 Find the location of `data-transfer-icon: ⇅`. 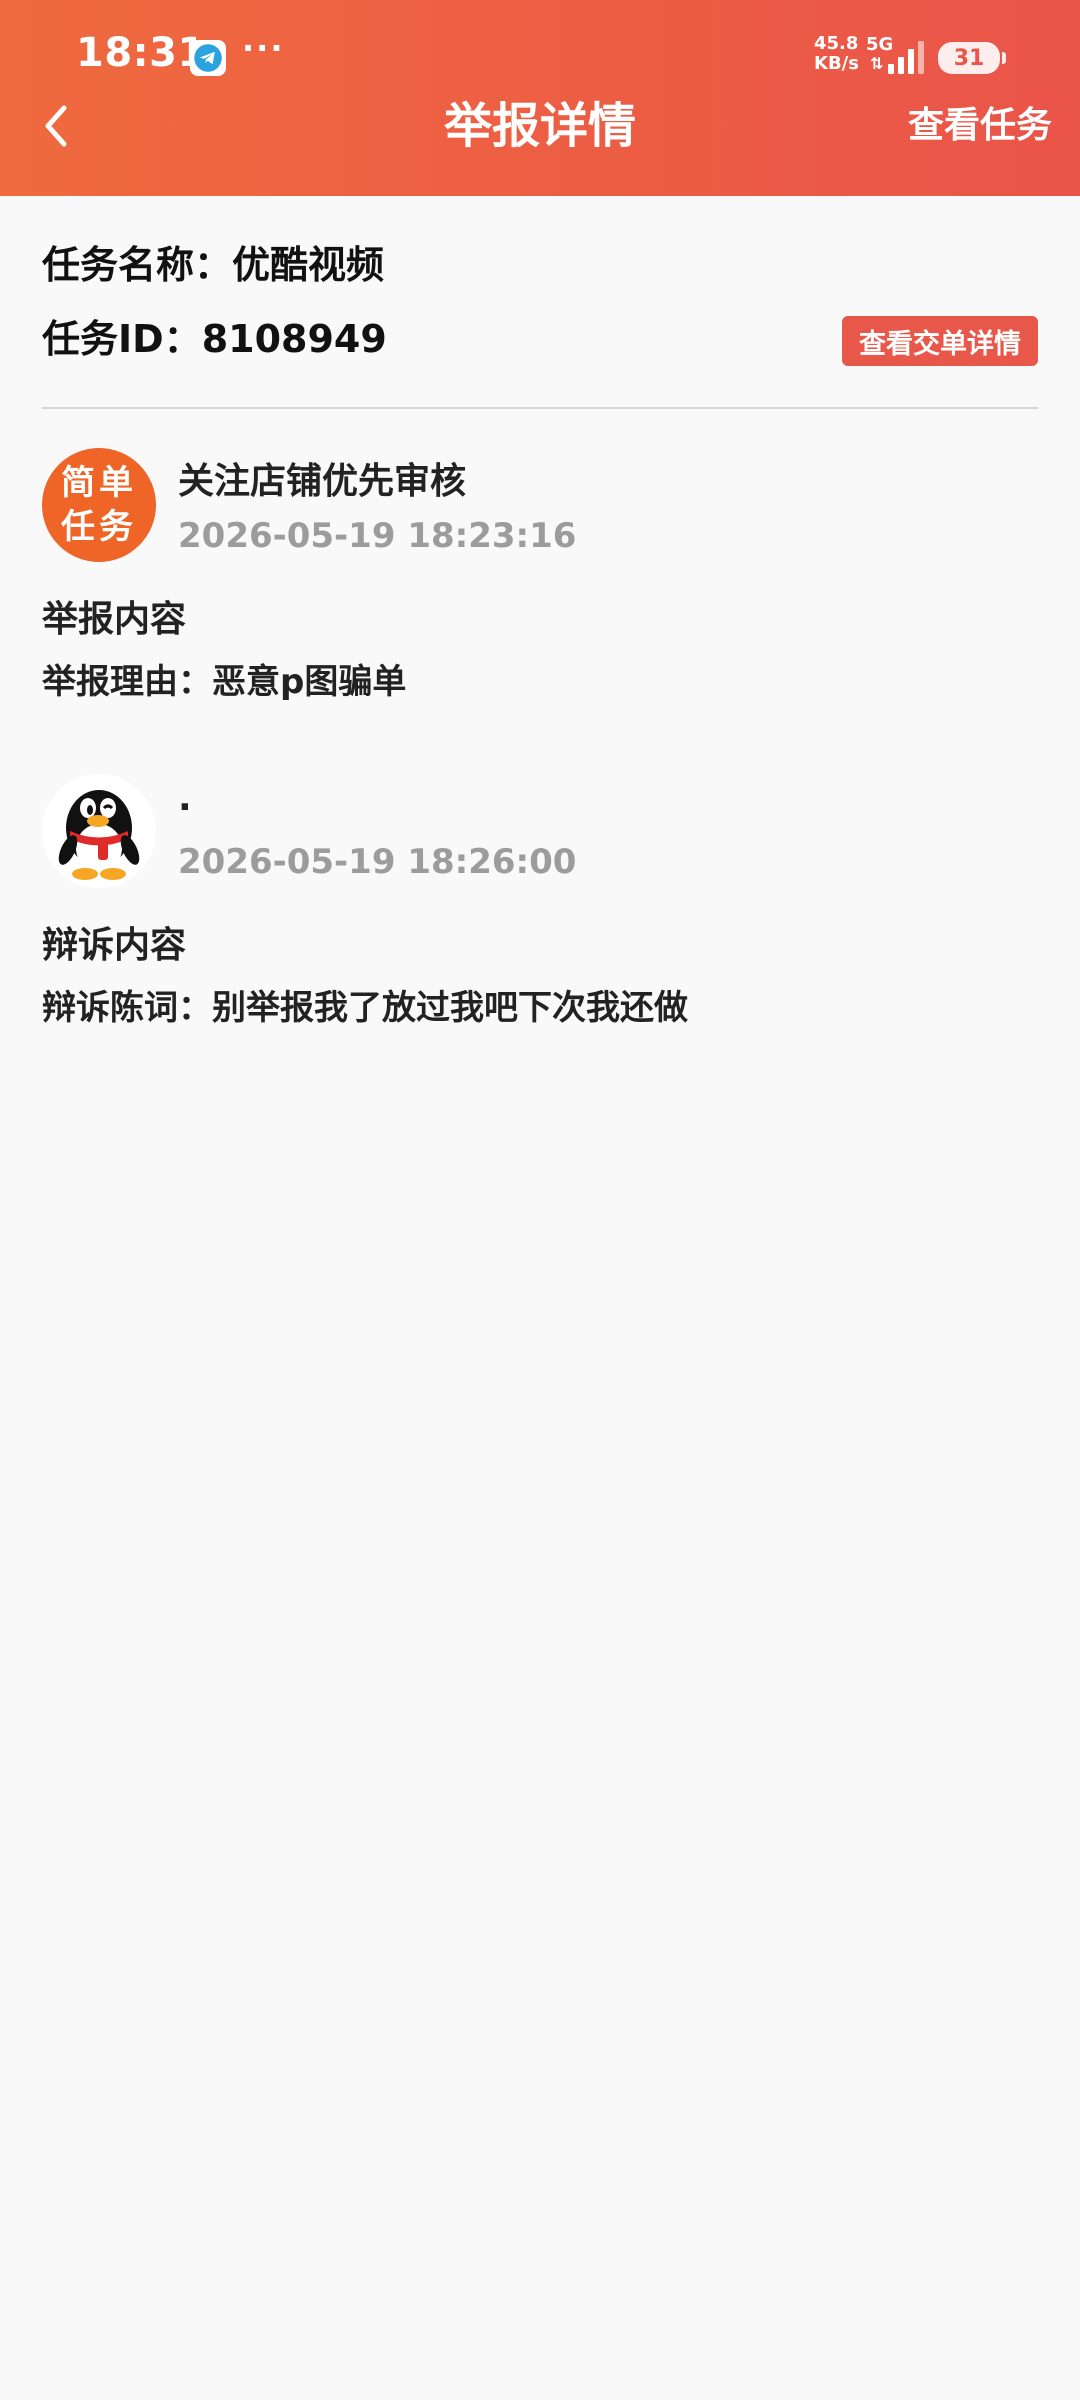

data-transfer-icon: ⇅ is located at coordinates (877, 63).